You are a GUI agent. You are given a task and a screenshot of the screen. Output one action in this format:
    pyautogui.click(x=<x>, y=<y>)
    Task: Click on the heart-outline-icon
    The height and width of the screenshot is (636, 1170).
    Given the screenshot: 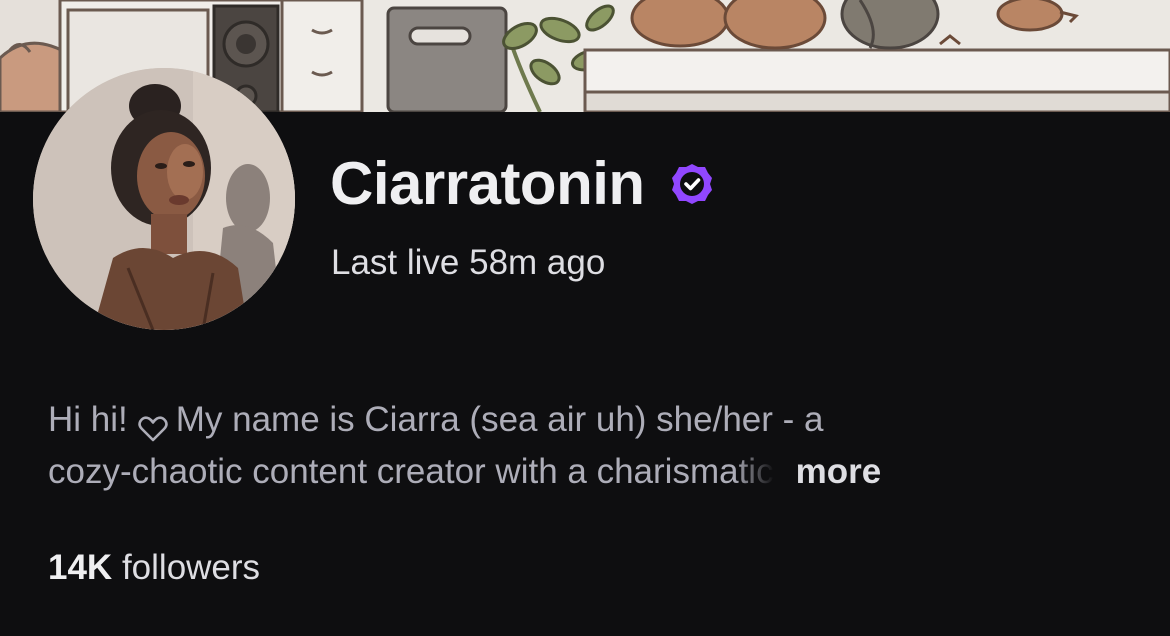 What is the action you would take?
    pyautogui.click(x=152, y=424)
    